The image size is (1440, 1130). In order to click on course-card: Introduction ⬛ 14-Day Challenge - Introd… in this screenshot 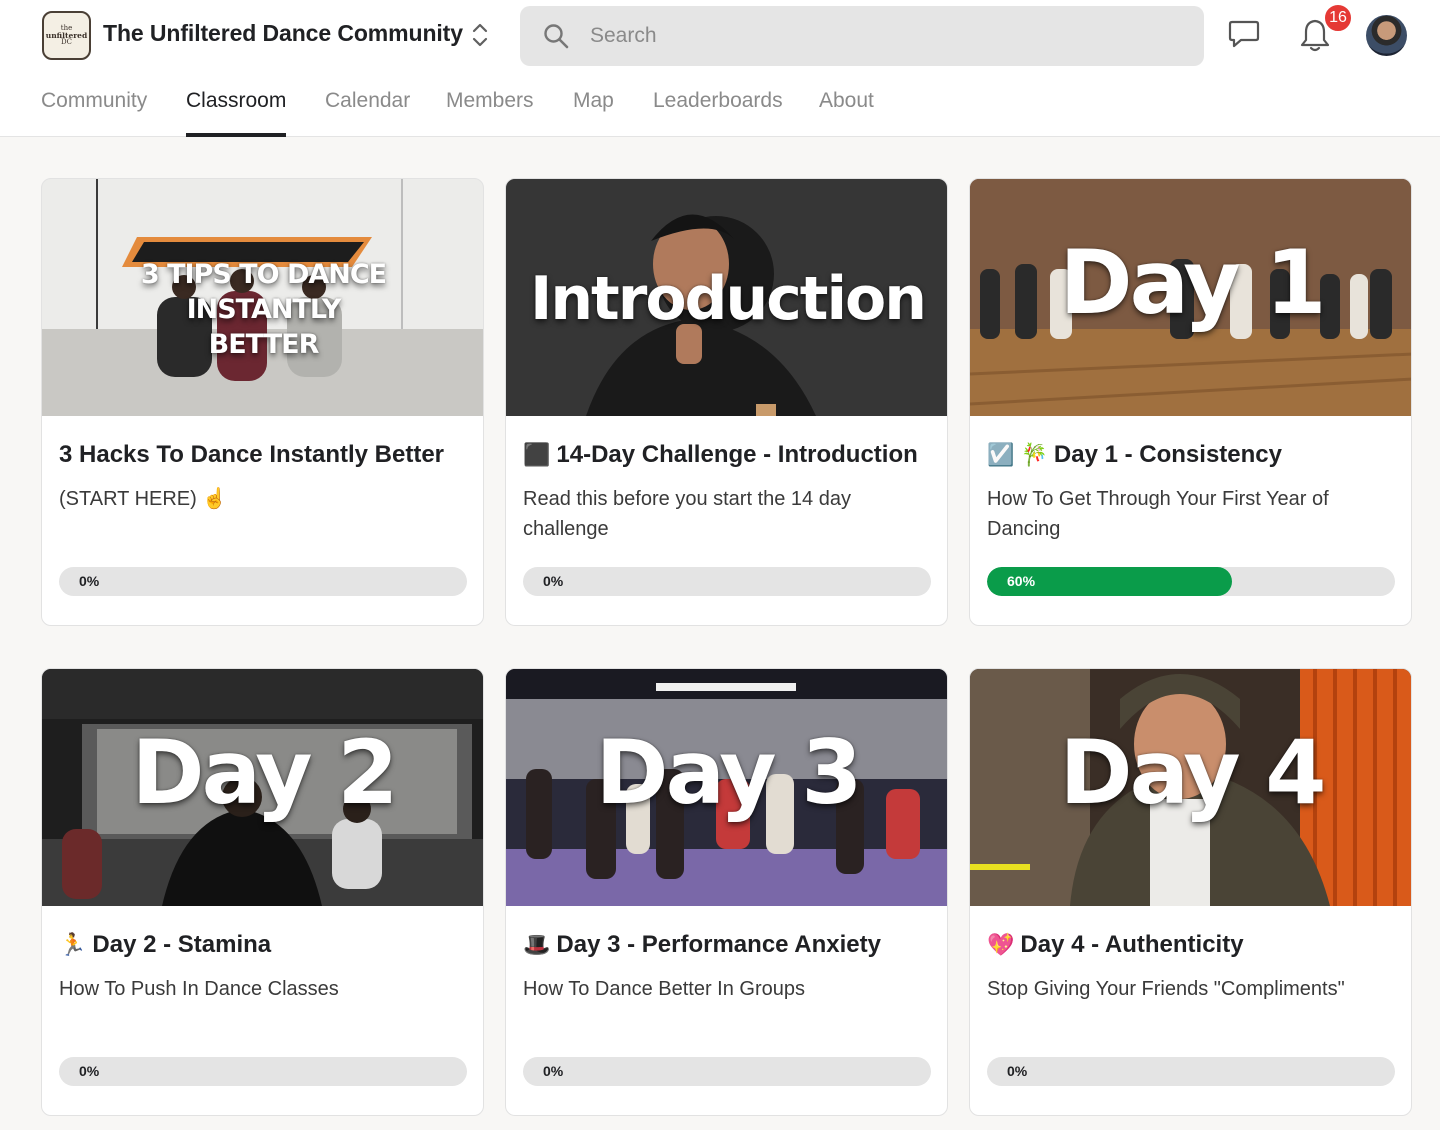, I will do `click(726, 402)`.